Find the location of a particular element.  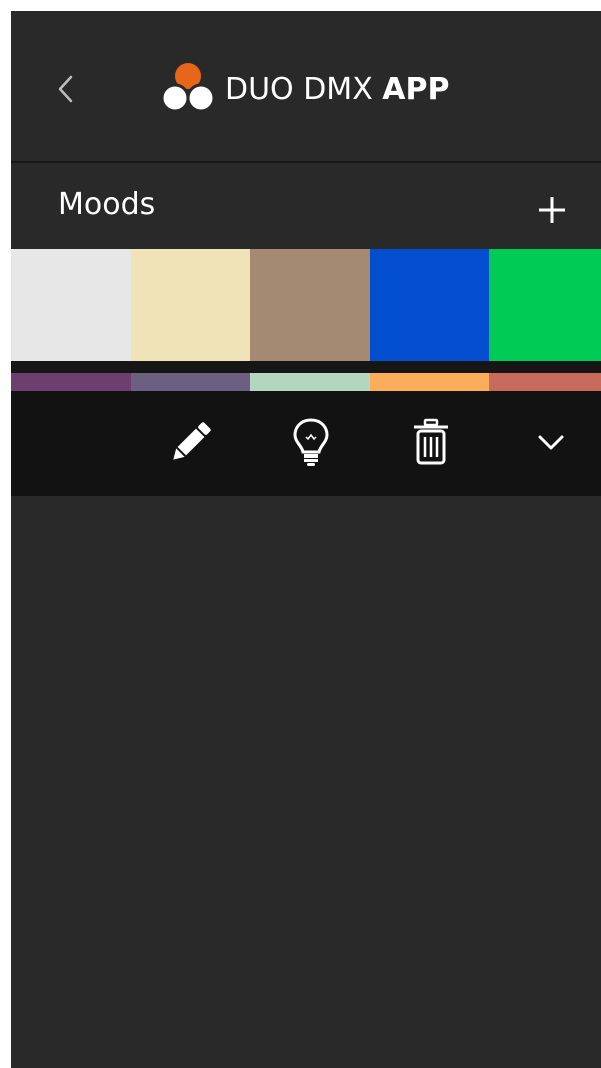

preview-light-button is located at coordinates (311, 442).